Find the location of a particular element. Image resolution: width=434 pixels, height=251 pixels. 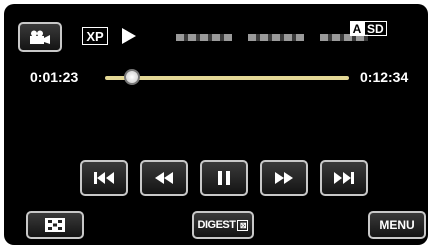

title-text is located at coordinates (272, 37).